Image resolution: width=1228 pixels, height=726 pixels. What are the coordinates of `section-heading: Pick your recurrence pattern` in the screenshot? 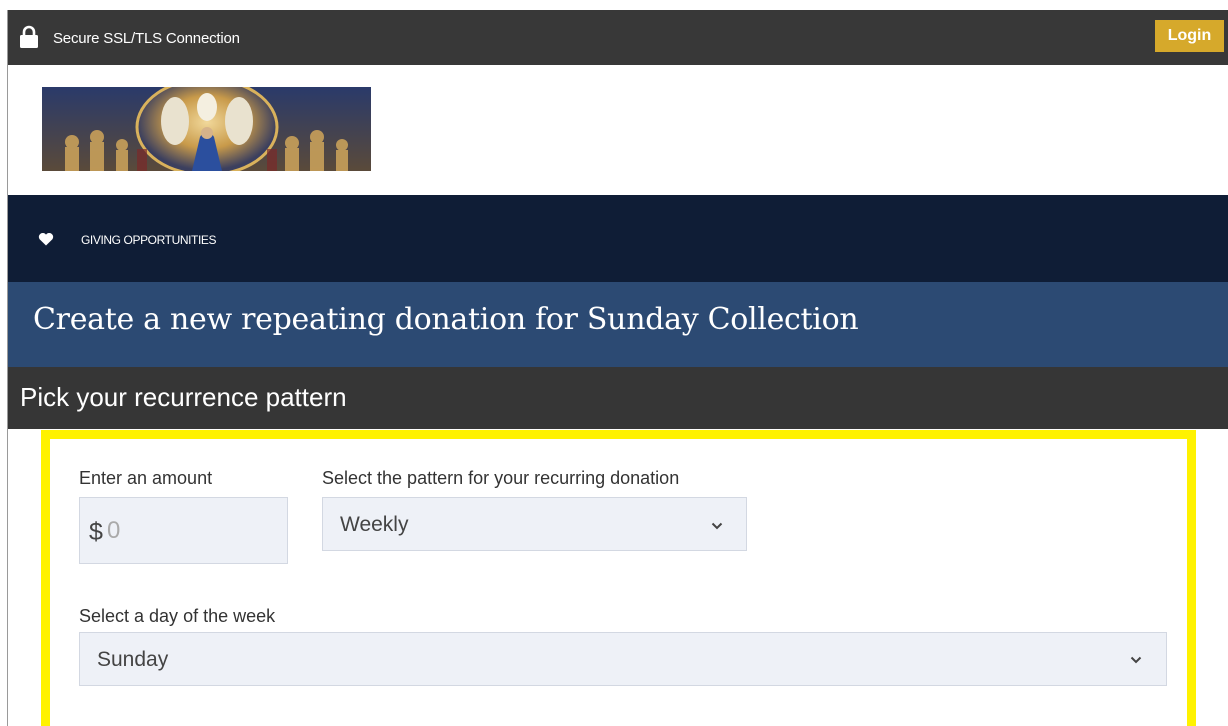 It's located at (183, 397).